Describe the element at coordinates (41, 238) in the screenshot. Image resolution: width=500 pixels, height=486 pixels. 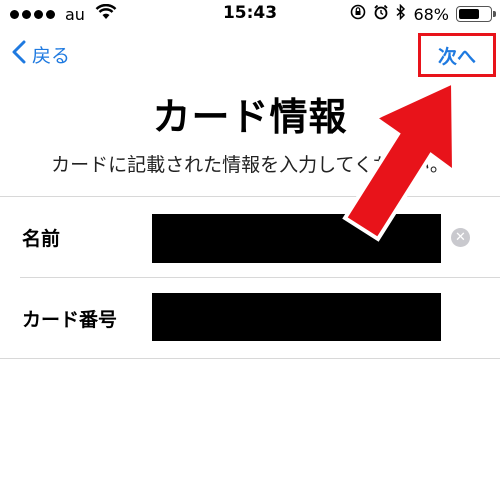
I see `name-label: 名前` at that location.